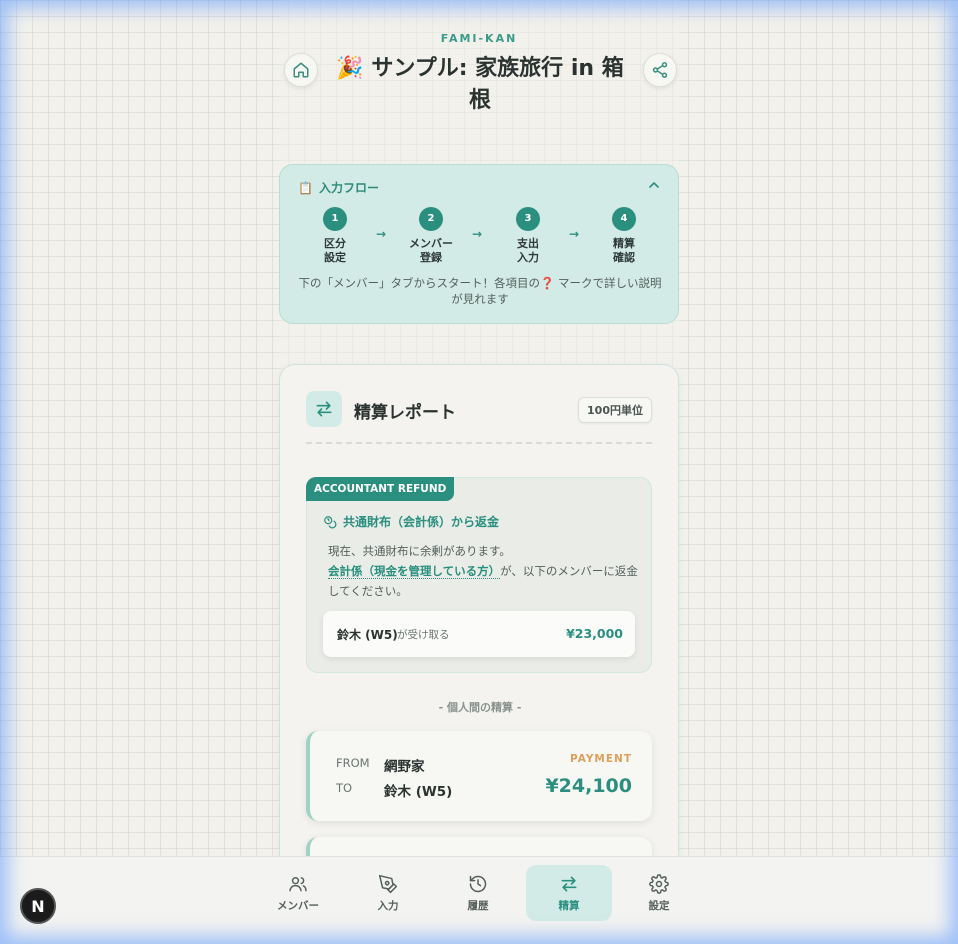 Image resolution: width=958 pixels, height=944 pixels. Describe the element at coordinates (431, 236) in the screenshot. I see `flow-step: 2 メンバー 登録` at that location.